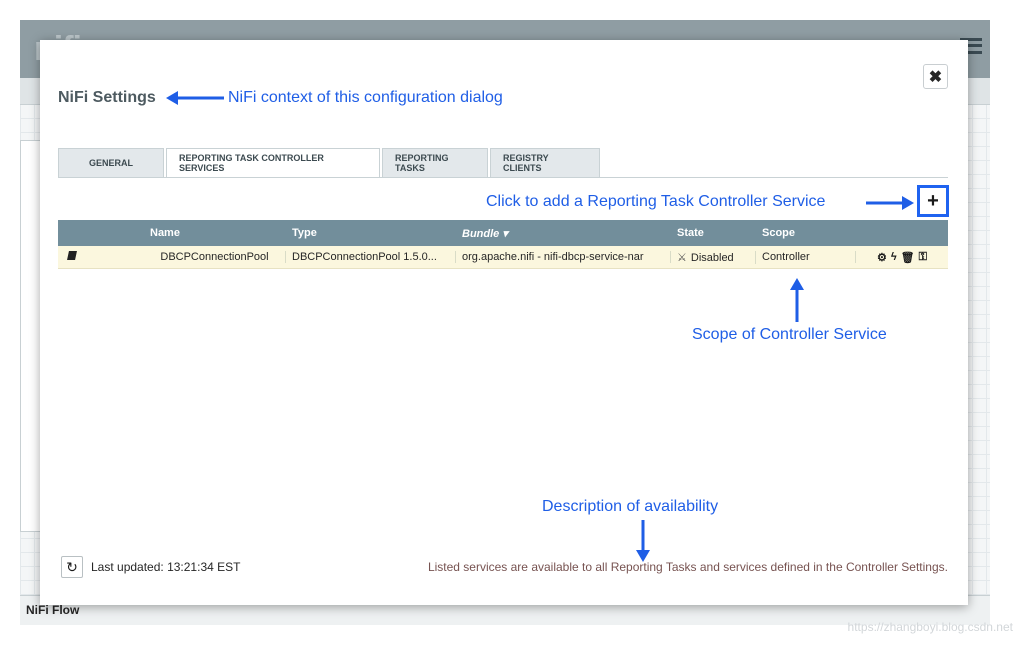 The image size is (1025, 645). I want to click on row-actions: ⚙ ϟ 🗑 ⚿, so click(902, 257).